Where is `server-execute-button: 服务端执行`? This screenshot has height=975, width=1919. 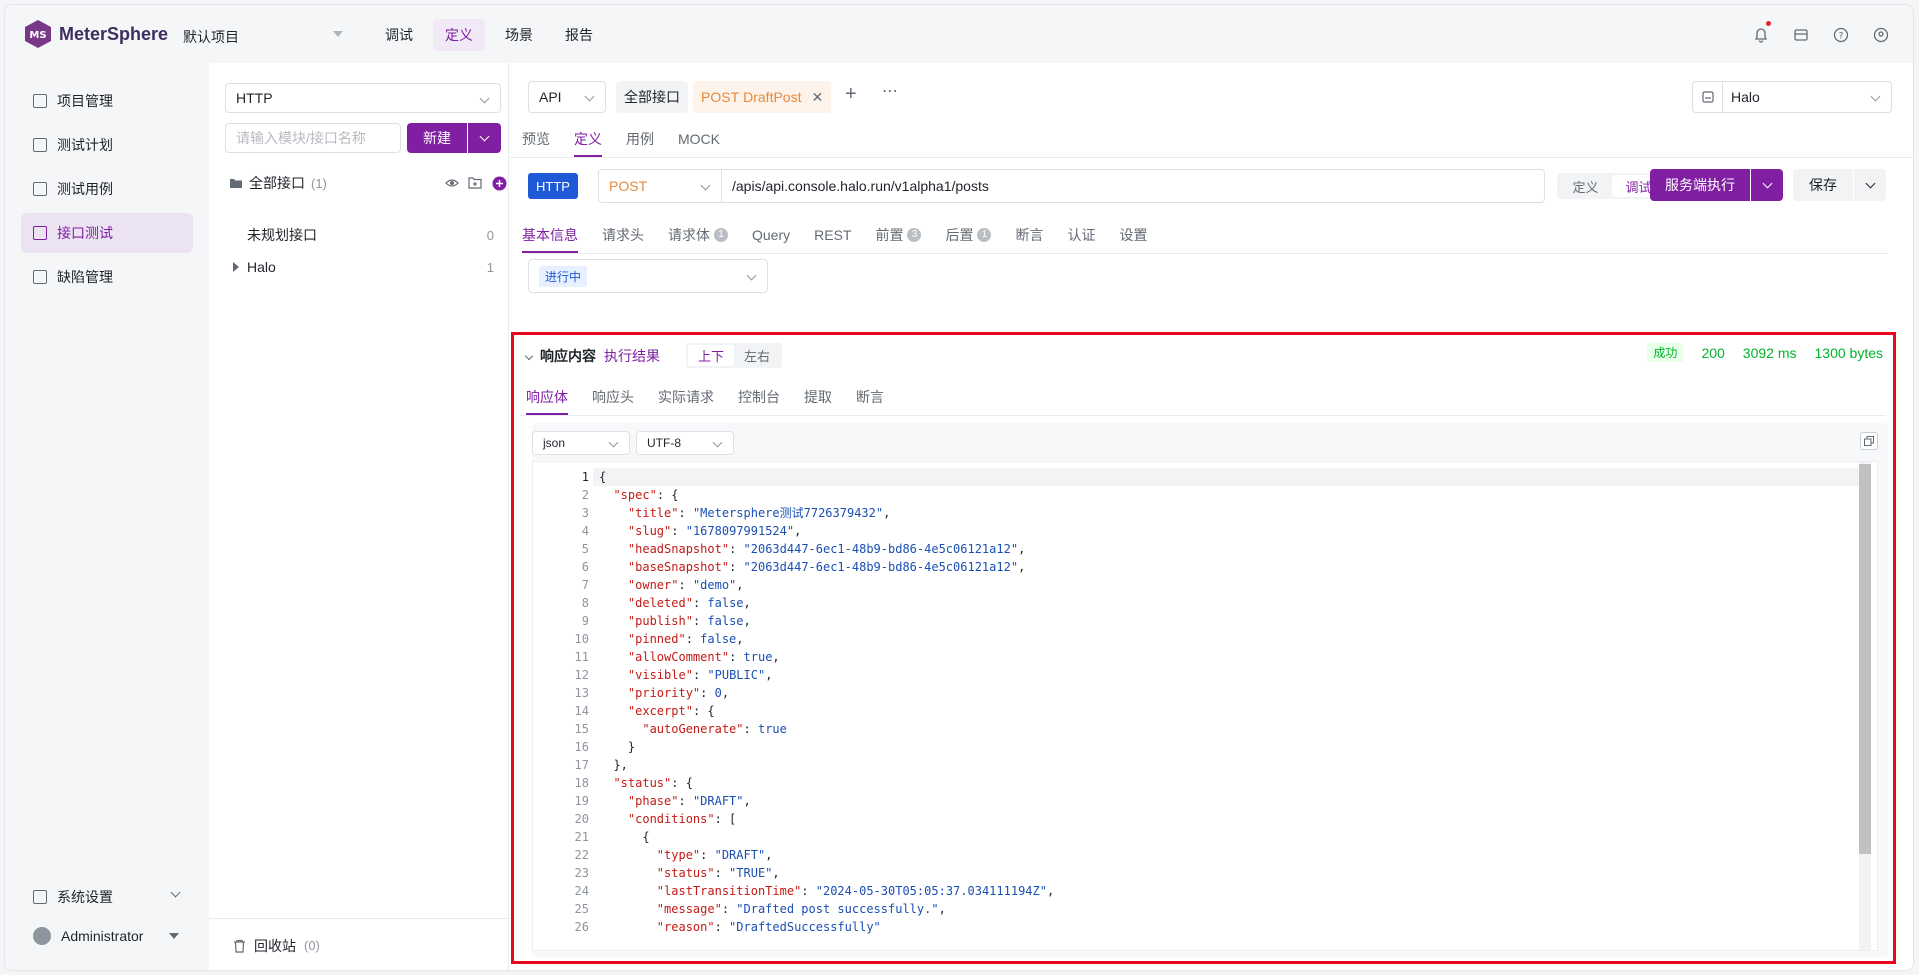 server-execute-button: 服务端执行 is located at coordinates (1700, 185).